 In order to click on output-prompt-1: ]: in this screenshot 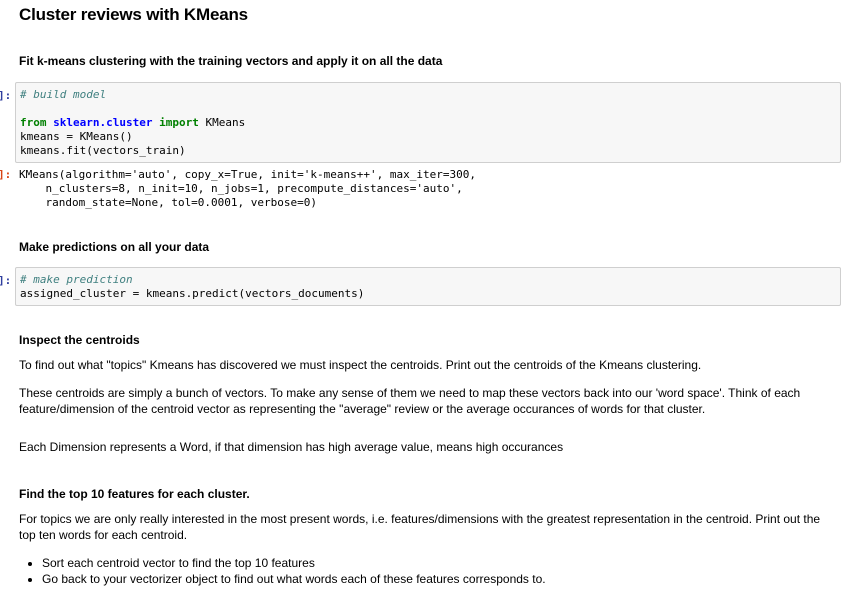, I will do `click(6, 174)`.